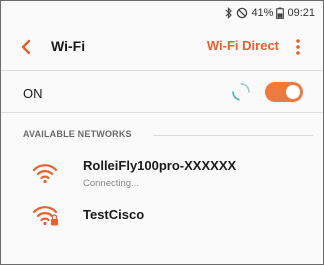 The image size is (324, 265). What do you see at coordinates (45, 174) in the screenshot?
I see `wifi-signal-icon` at bounding box center [45, 174].